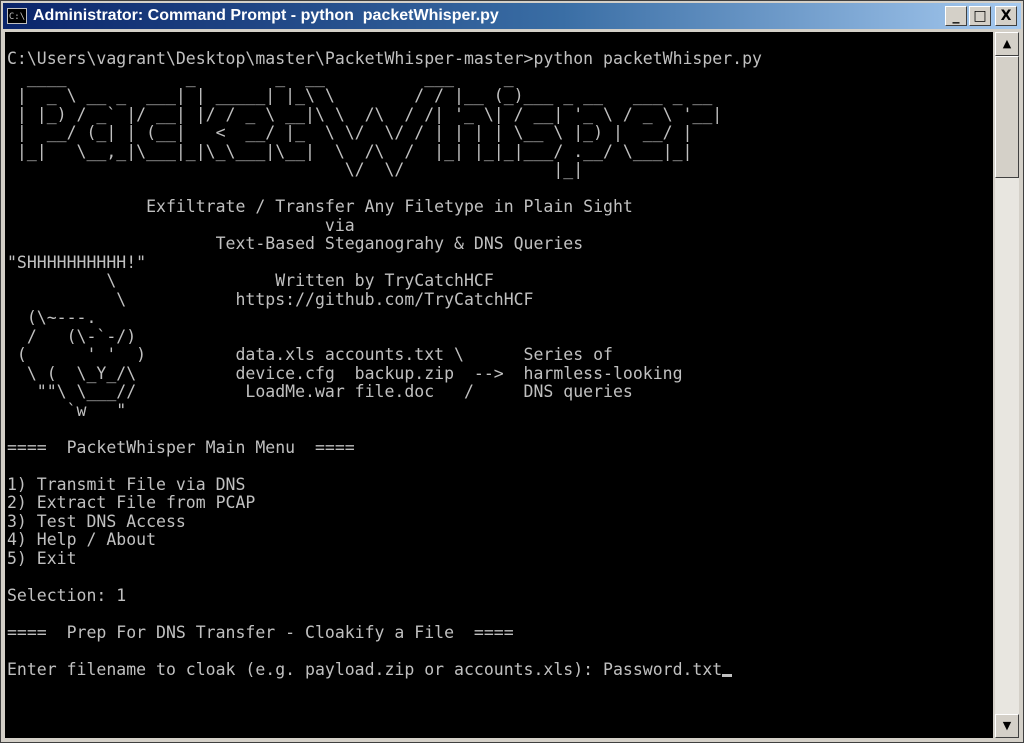 The image size is (1024, 743). What do you see at coordinates (17, 16) in the screenshot?
I see `console-app-icon: C:\` at bounding box center [17, 16].